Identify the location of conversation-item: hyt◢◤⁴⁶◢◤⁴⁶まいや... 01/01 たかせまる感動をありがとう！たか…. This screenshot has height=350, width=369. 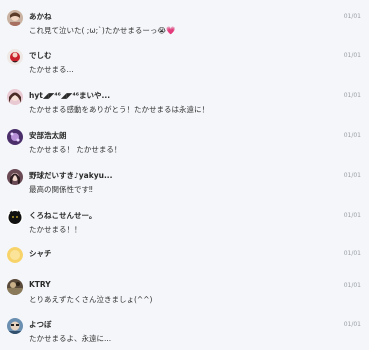
(184, 107).